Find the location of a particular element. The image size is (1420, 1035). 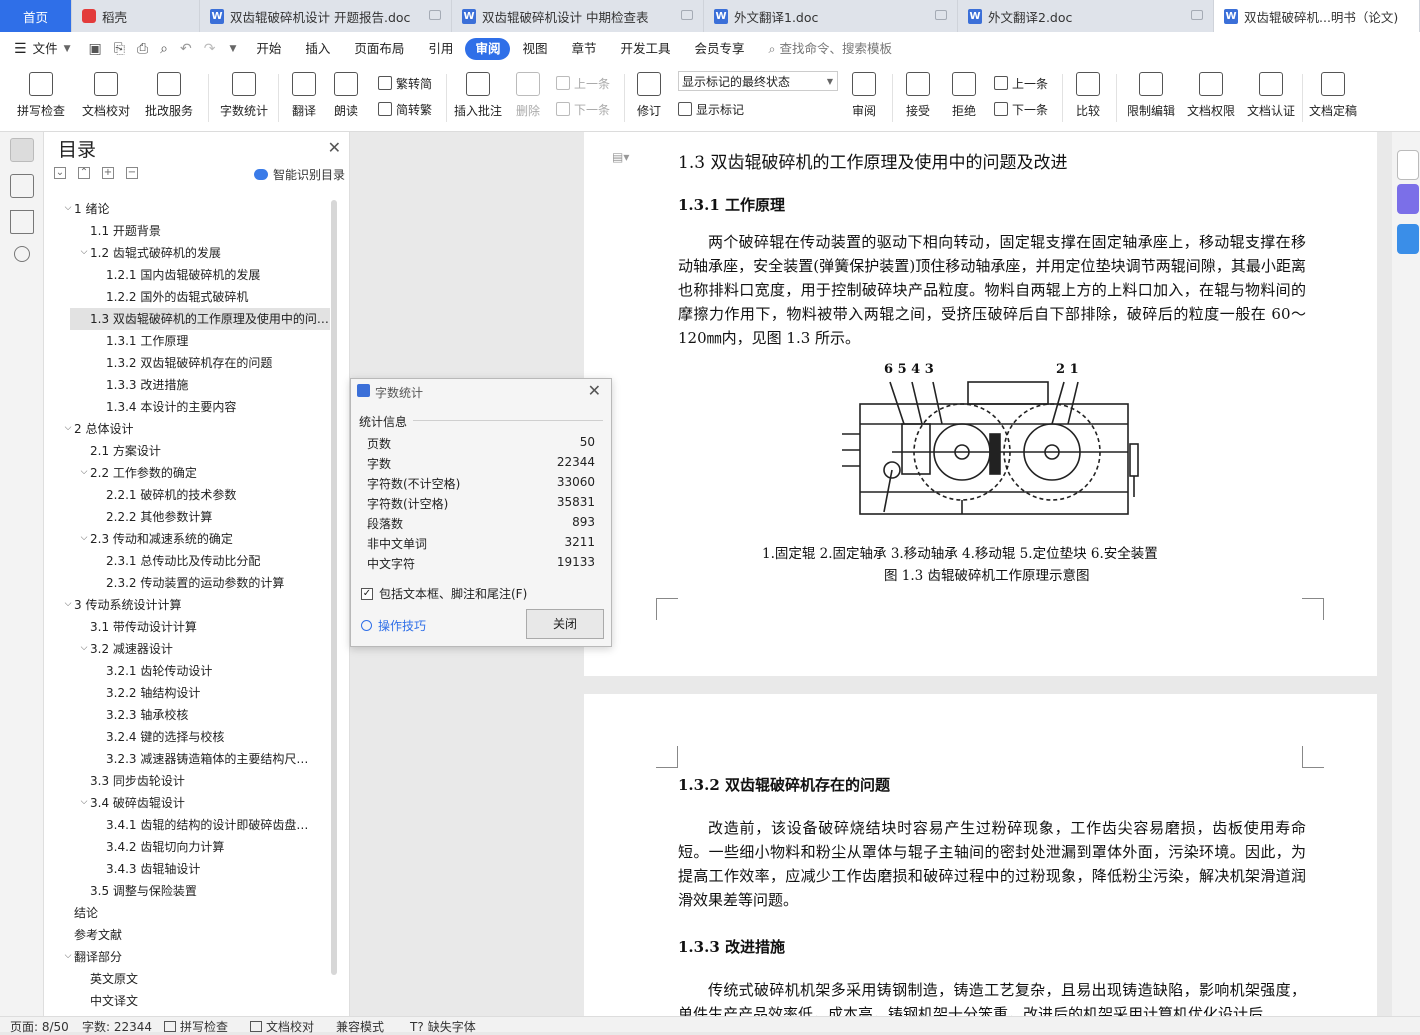

doc-proof-status: 文档校对 is located at coordinates (282, 1026).